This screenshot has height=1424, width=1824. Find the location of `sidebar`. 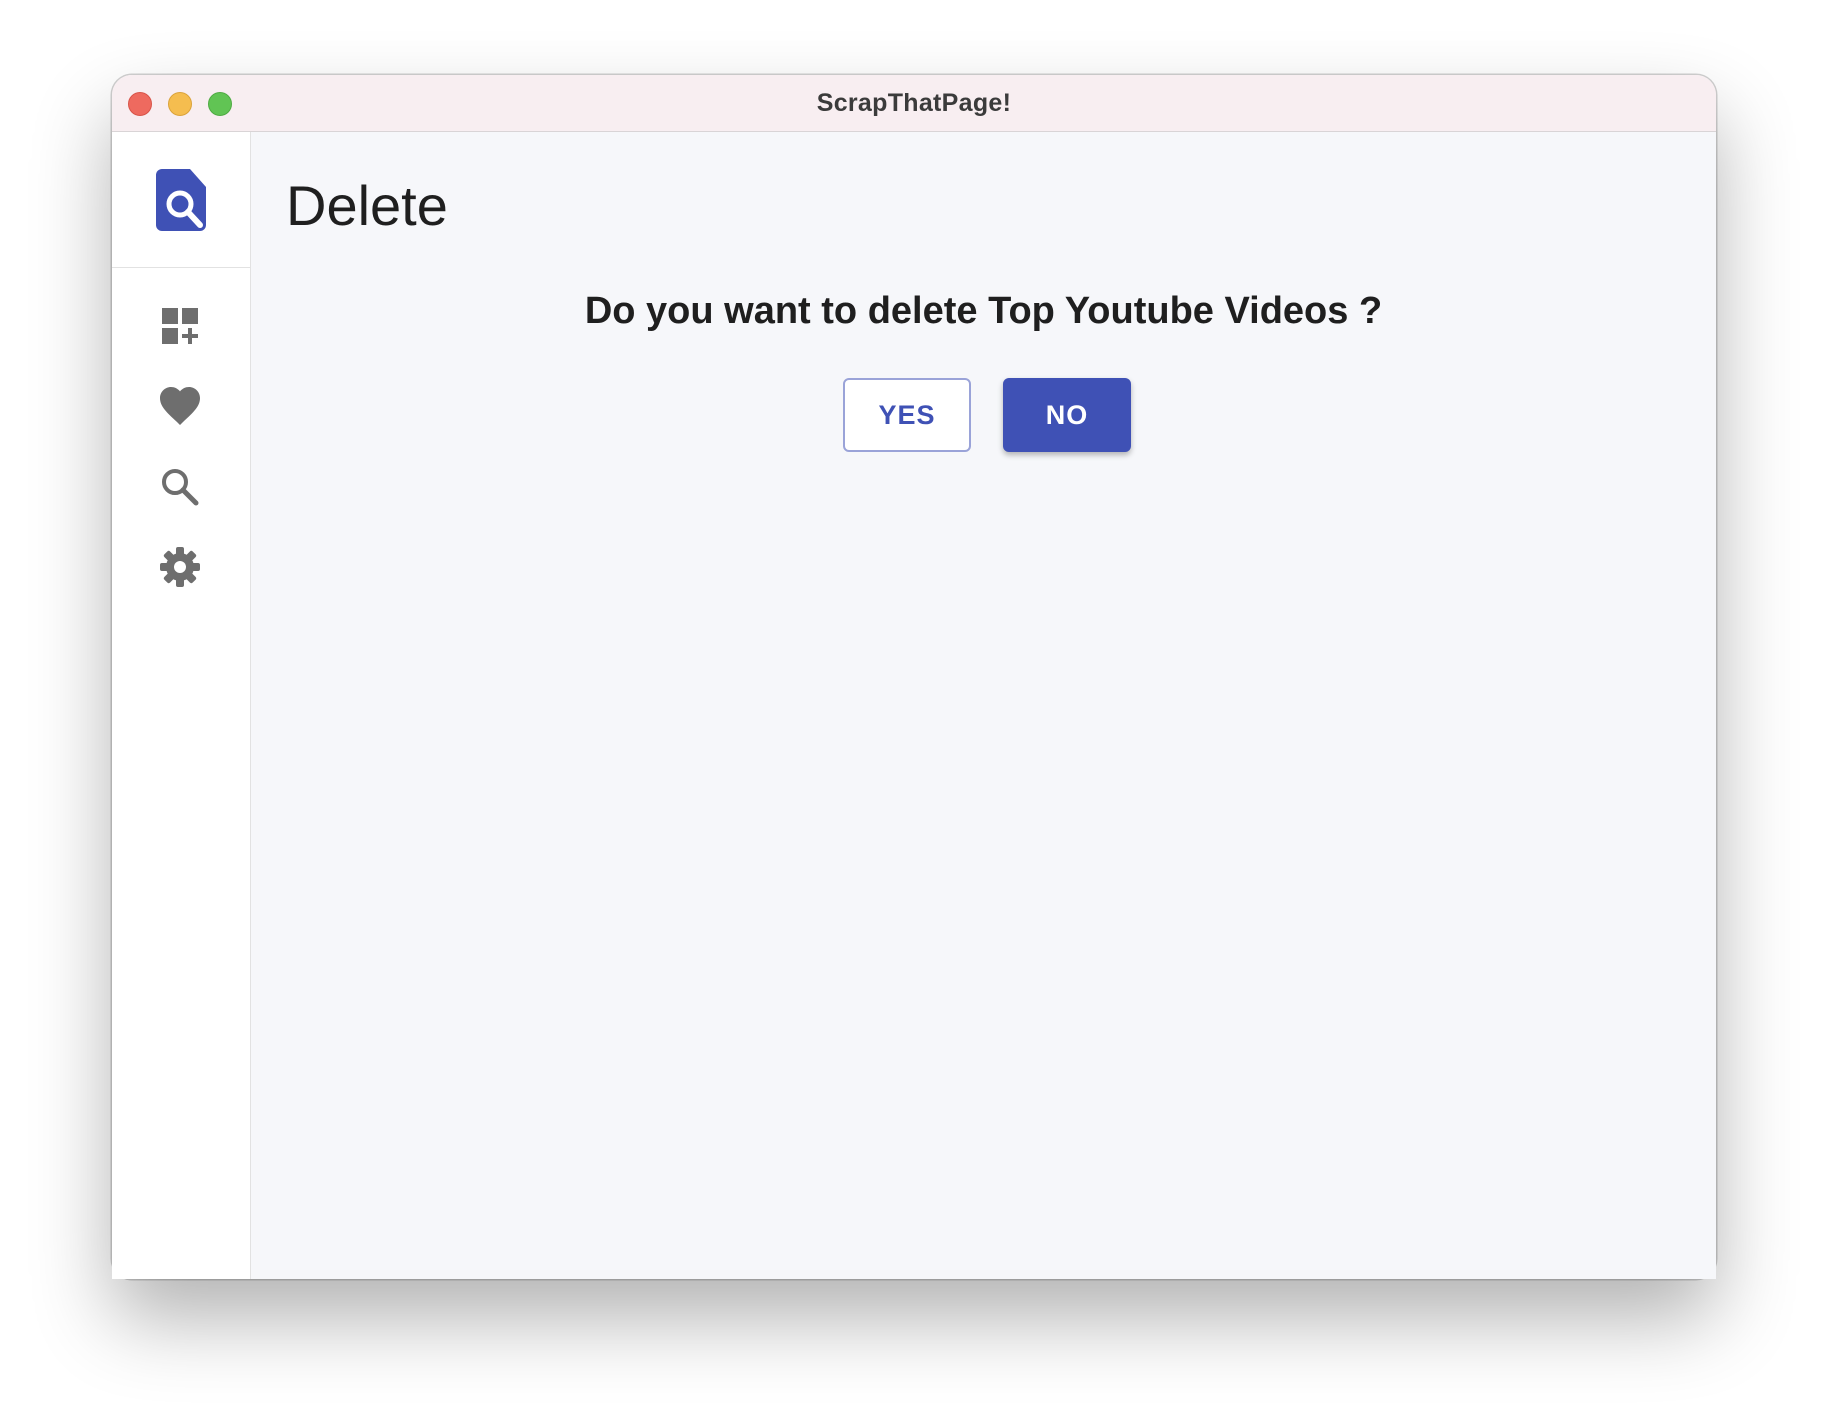

sidebar is located at coordinates (181, 705).